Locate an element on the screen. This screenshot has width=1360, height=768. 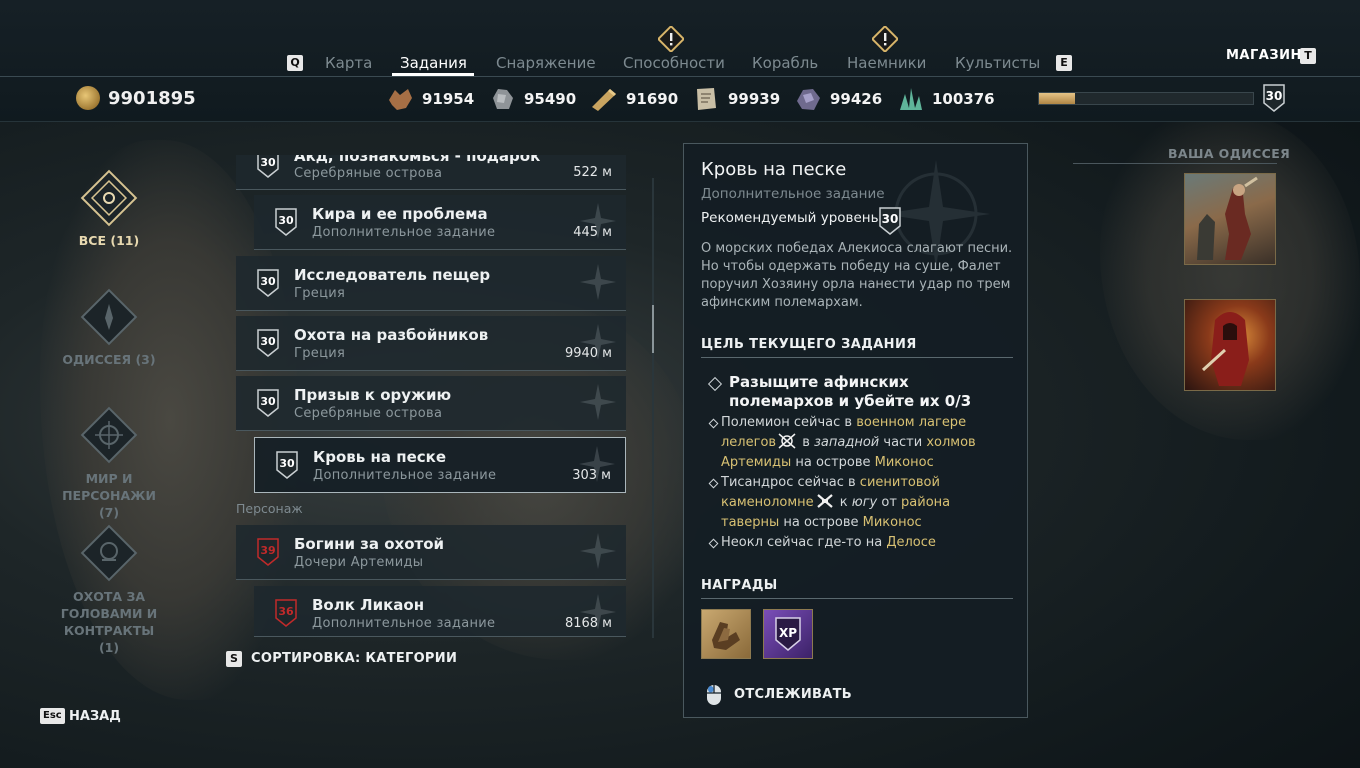
quest-item: 30 Исследователь пещер Греция is located at coordinates (431, 283).